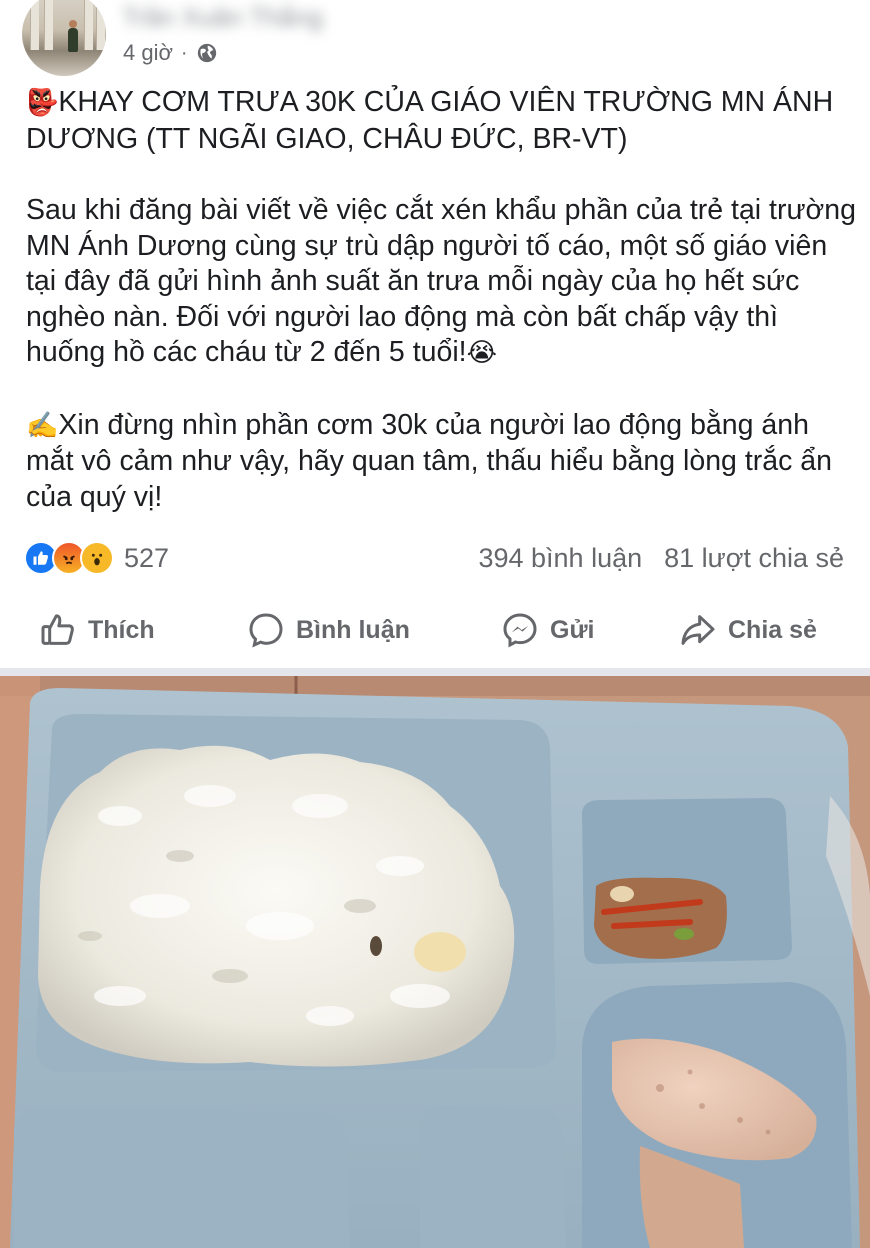  What do you see at coordinates (698, 630) in the screenshot?
I see `share-arrow-icon` at bounding box center [698, 630].